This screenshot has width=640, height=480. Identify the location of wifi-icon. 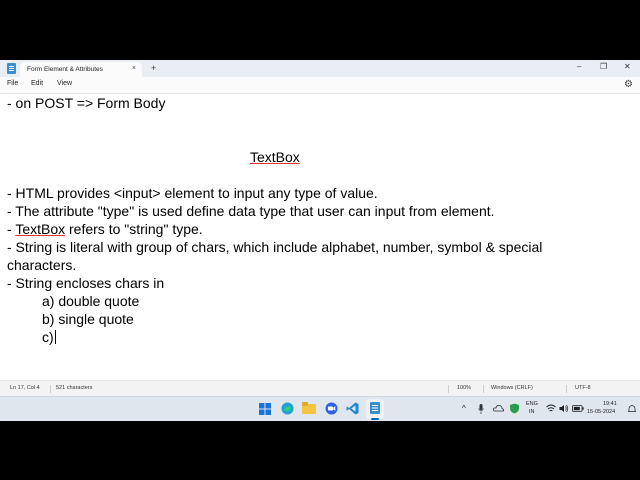
(551, 408).